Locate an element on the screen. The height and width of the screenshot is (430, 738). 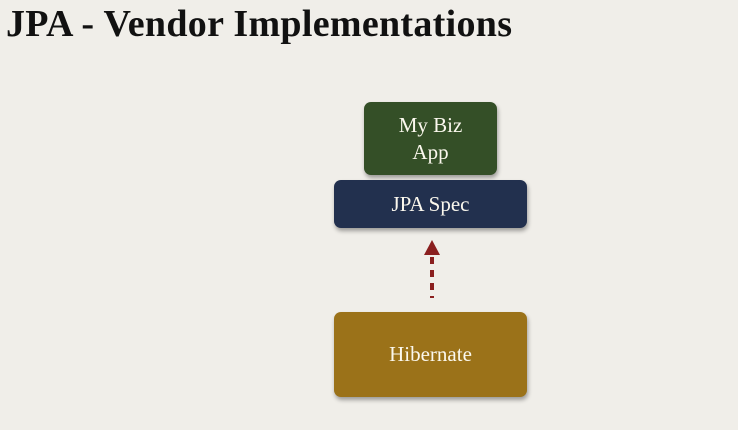
app-label-line2: App is located at coordinates (430, 151).